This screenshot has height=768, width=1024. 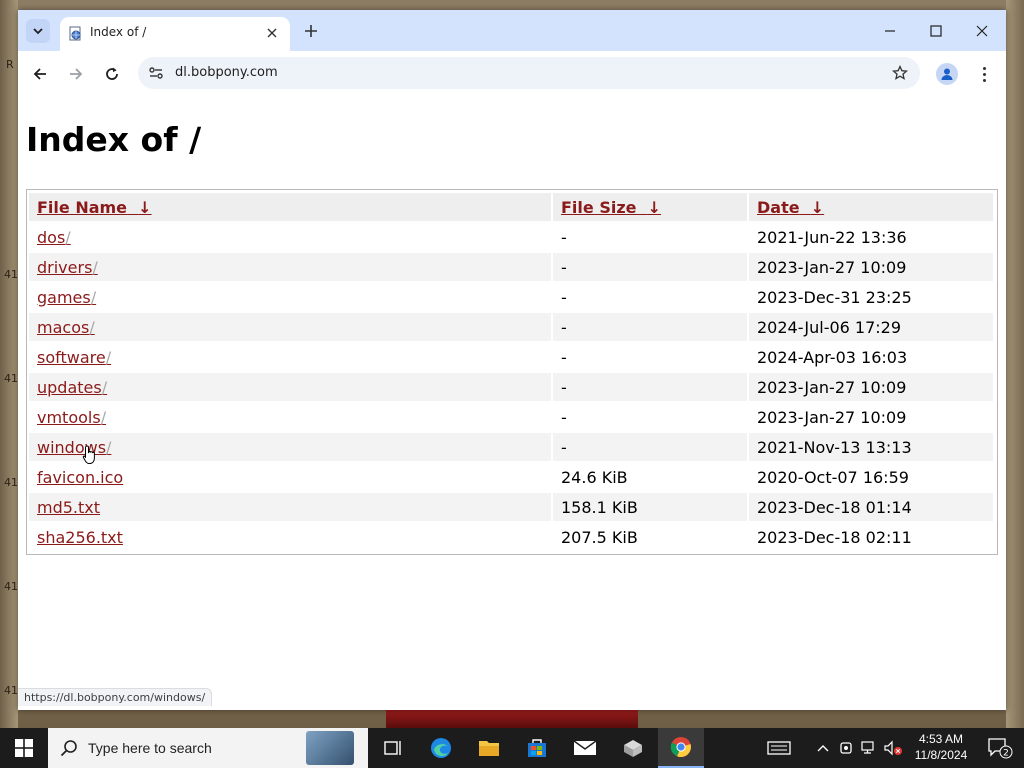 I want to click on network-button, so click(x=869, y=748).